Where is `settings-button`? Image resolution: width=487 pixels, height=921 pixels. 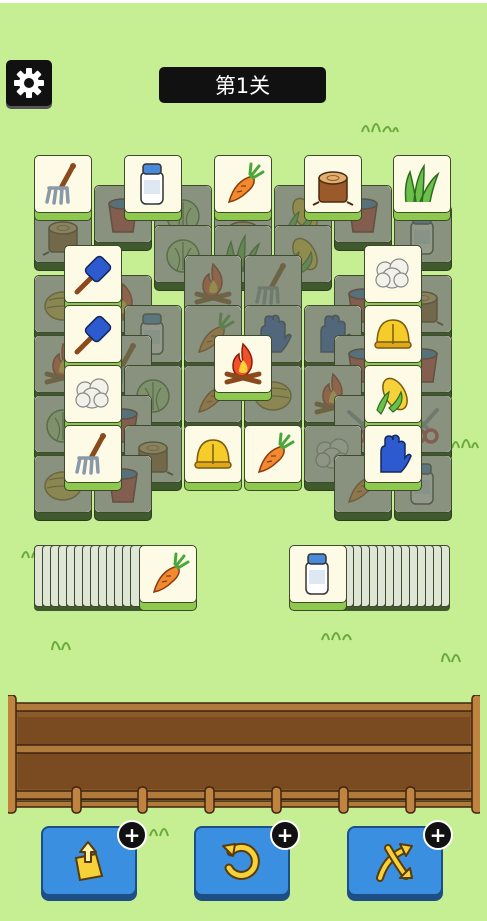 settings-button is located at coordinates (29, 83).